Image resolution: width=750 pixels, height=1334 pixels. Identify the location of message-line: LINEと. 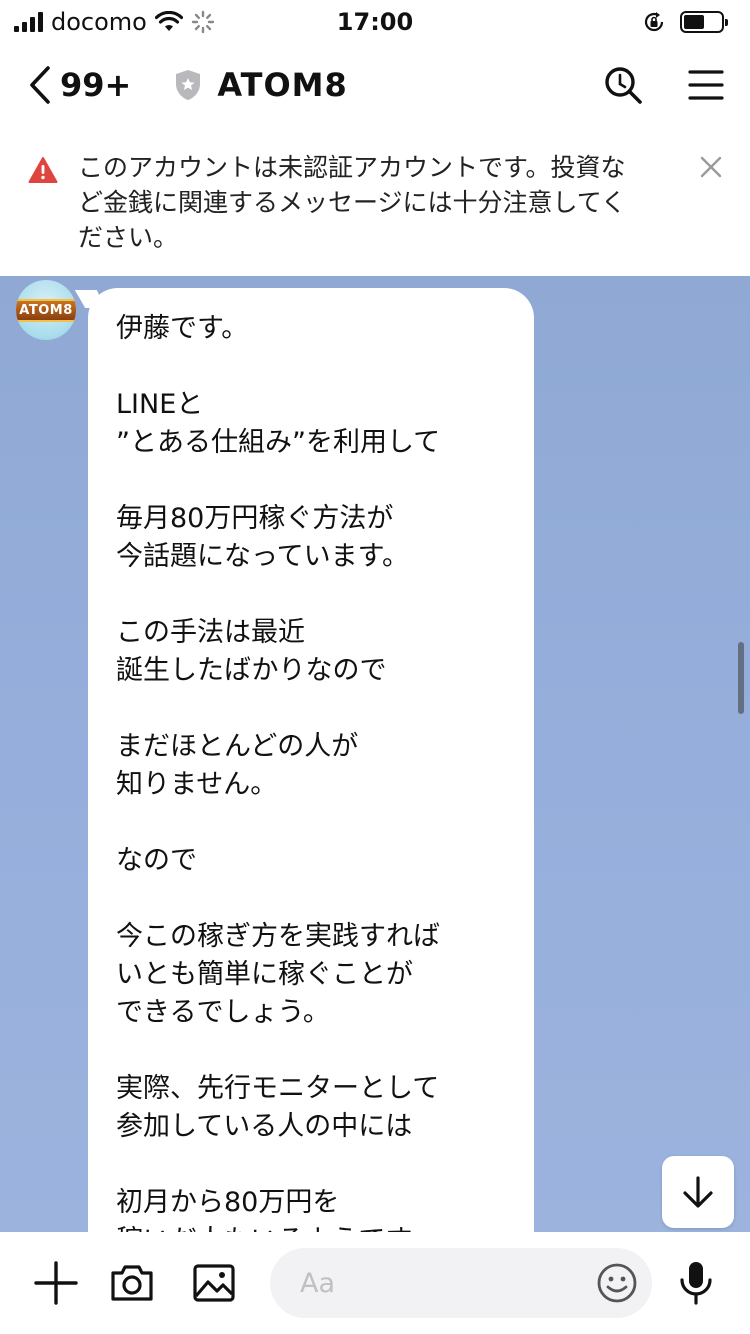
(160, 404).